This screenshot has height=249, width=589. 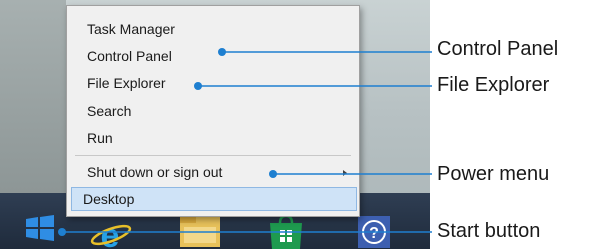 I want to click on menu-item-task-manager: Task Manager, so click(x=131, y=29).